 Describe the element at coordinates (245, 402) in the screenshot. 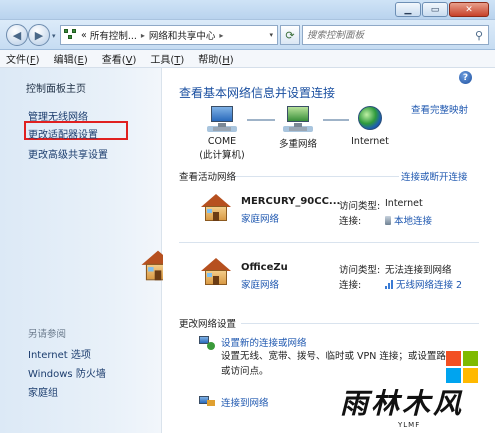

I see `connect-to-network-link: 连接到网络` at that location.